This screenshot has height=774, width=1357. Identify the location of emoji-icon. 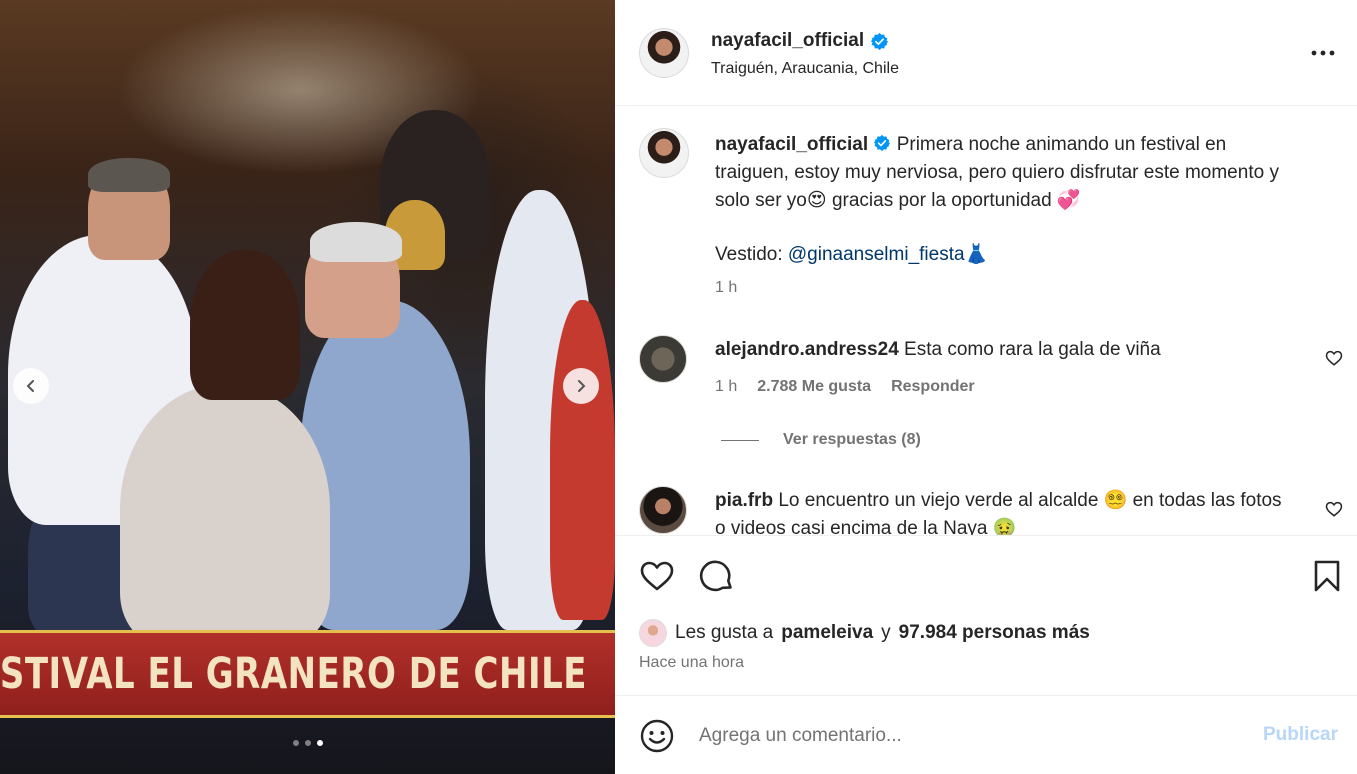
(657, 736).